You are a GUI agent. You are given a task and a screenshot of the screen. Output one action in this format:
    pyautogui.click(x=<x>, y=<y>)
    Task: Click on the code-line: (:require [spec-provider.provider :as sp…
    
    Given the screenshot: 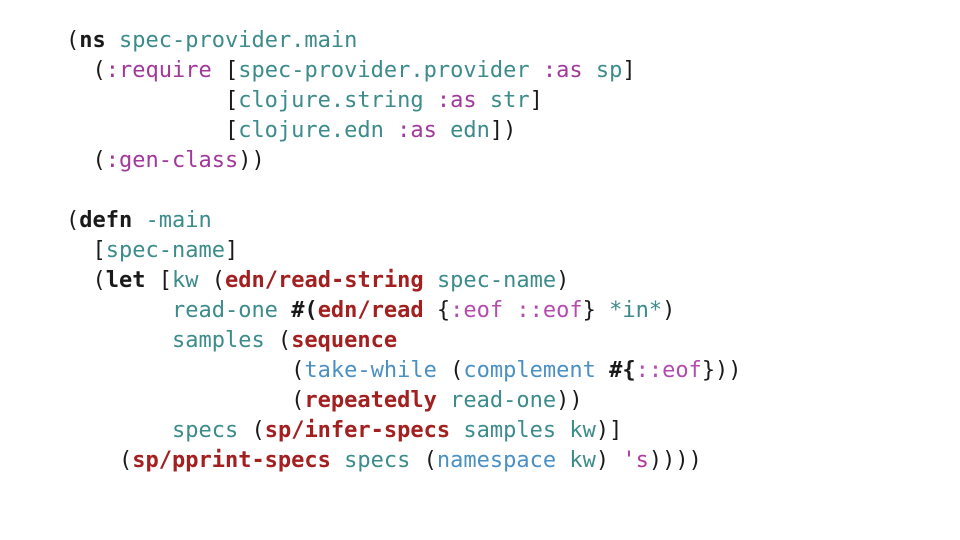 What is the action you would take?
    pyautogui.click(x=404, y=71)
    